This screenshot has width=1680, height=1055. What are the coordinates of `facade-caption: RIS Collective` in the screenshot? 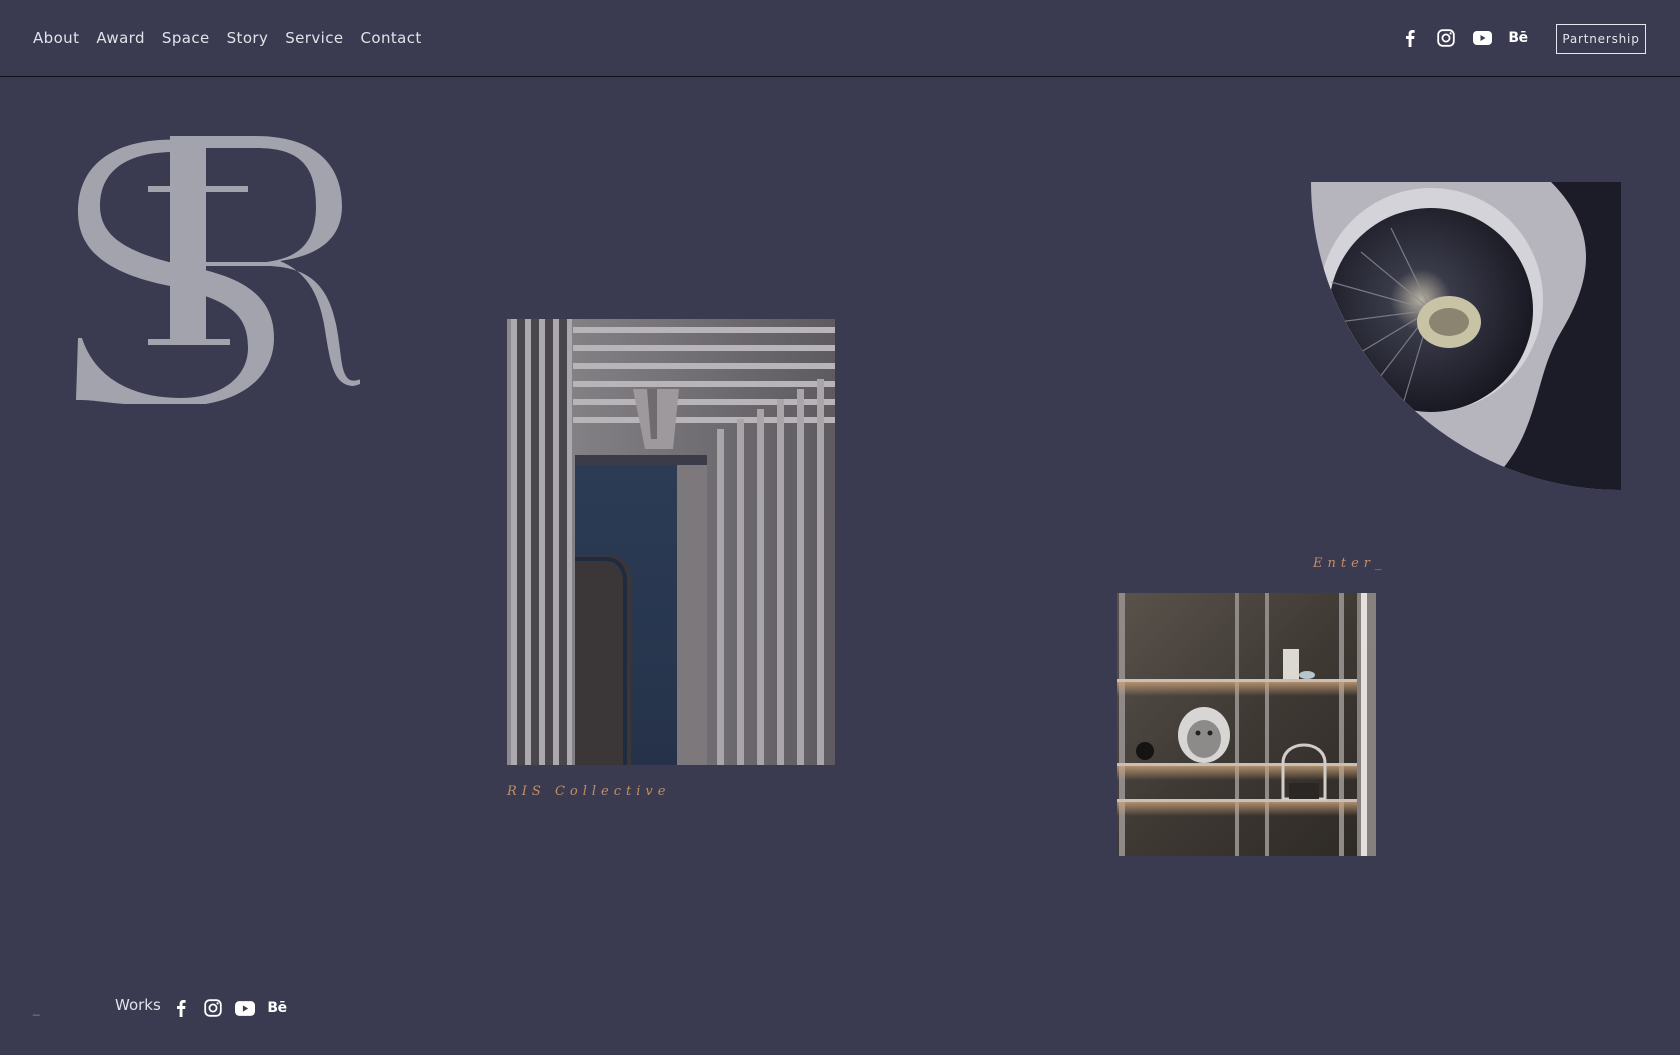 It's located at (588, 791).